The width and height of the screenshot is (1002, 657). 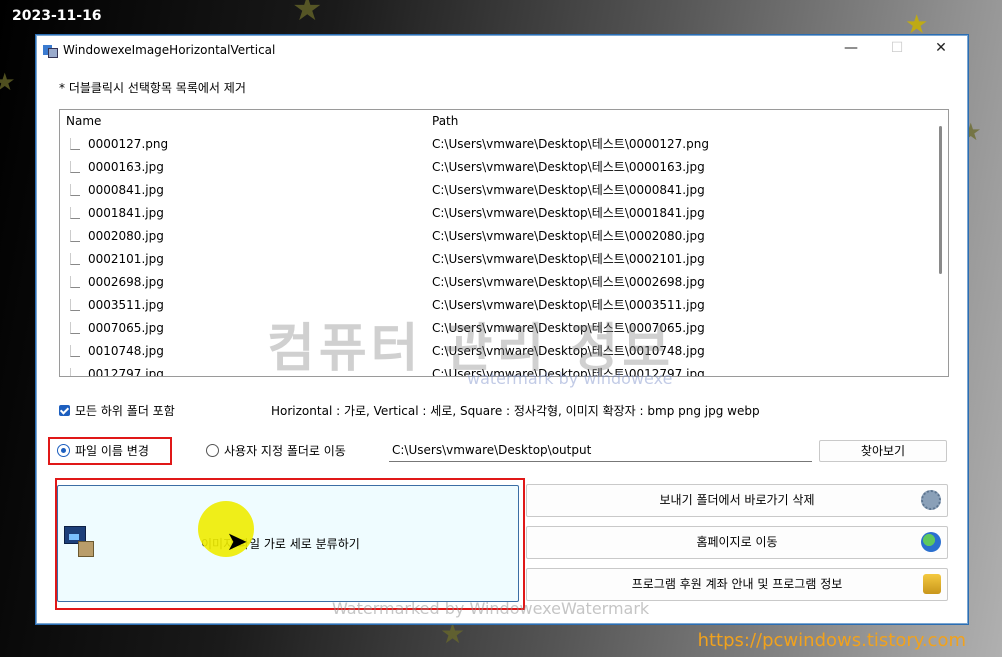 I want to click on remove-hint: * 더블클릭시 선택항목 목록에서 제거, so click(x=152, y=88).